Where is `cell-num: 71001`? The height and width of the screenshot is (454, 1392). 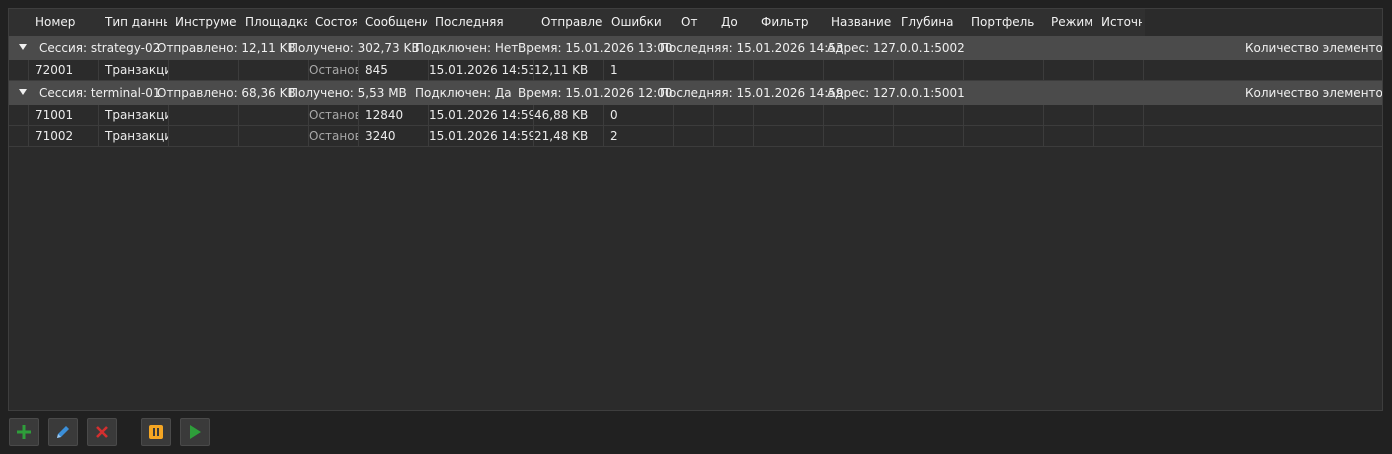 cell-num: 71001 is located at coordinates (64, 115).